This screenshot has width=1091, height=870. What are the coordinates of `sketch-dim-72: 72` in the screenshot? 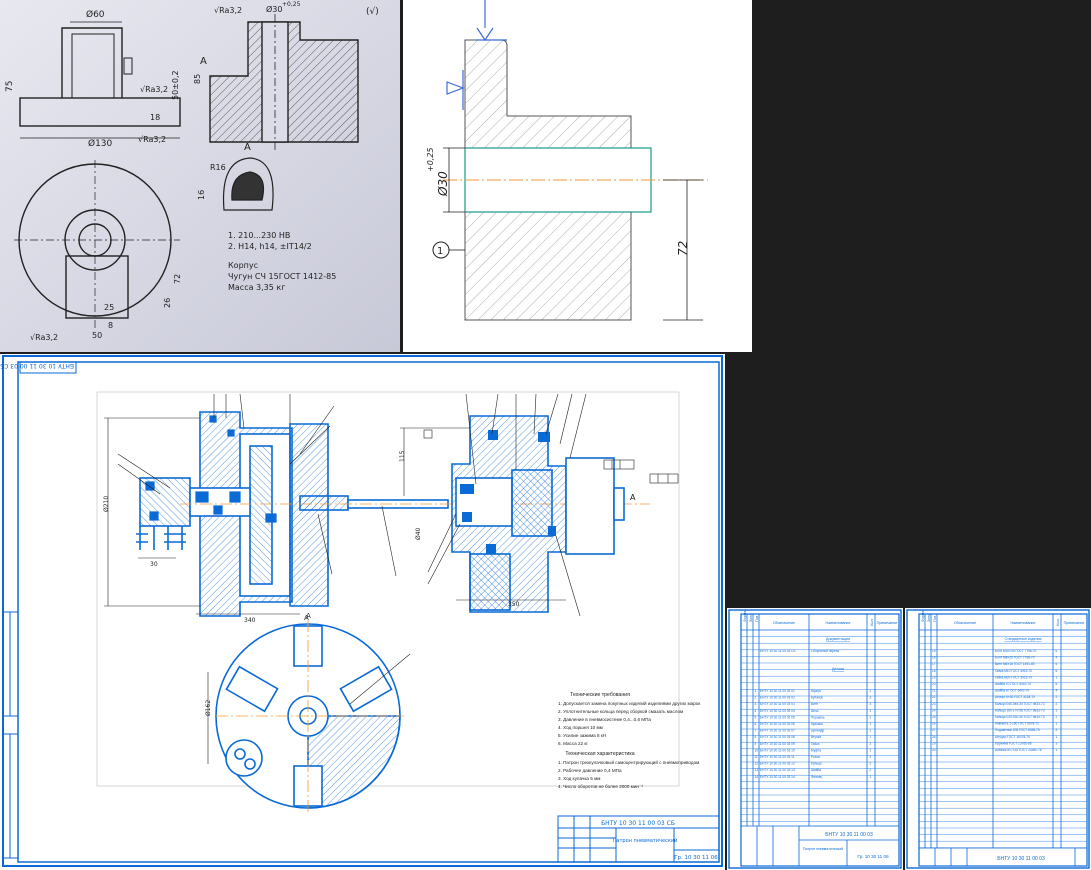 It's located at (177, 279).